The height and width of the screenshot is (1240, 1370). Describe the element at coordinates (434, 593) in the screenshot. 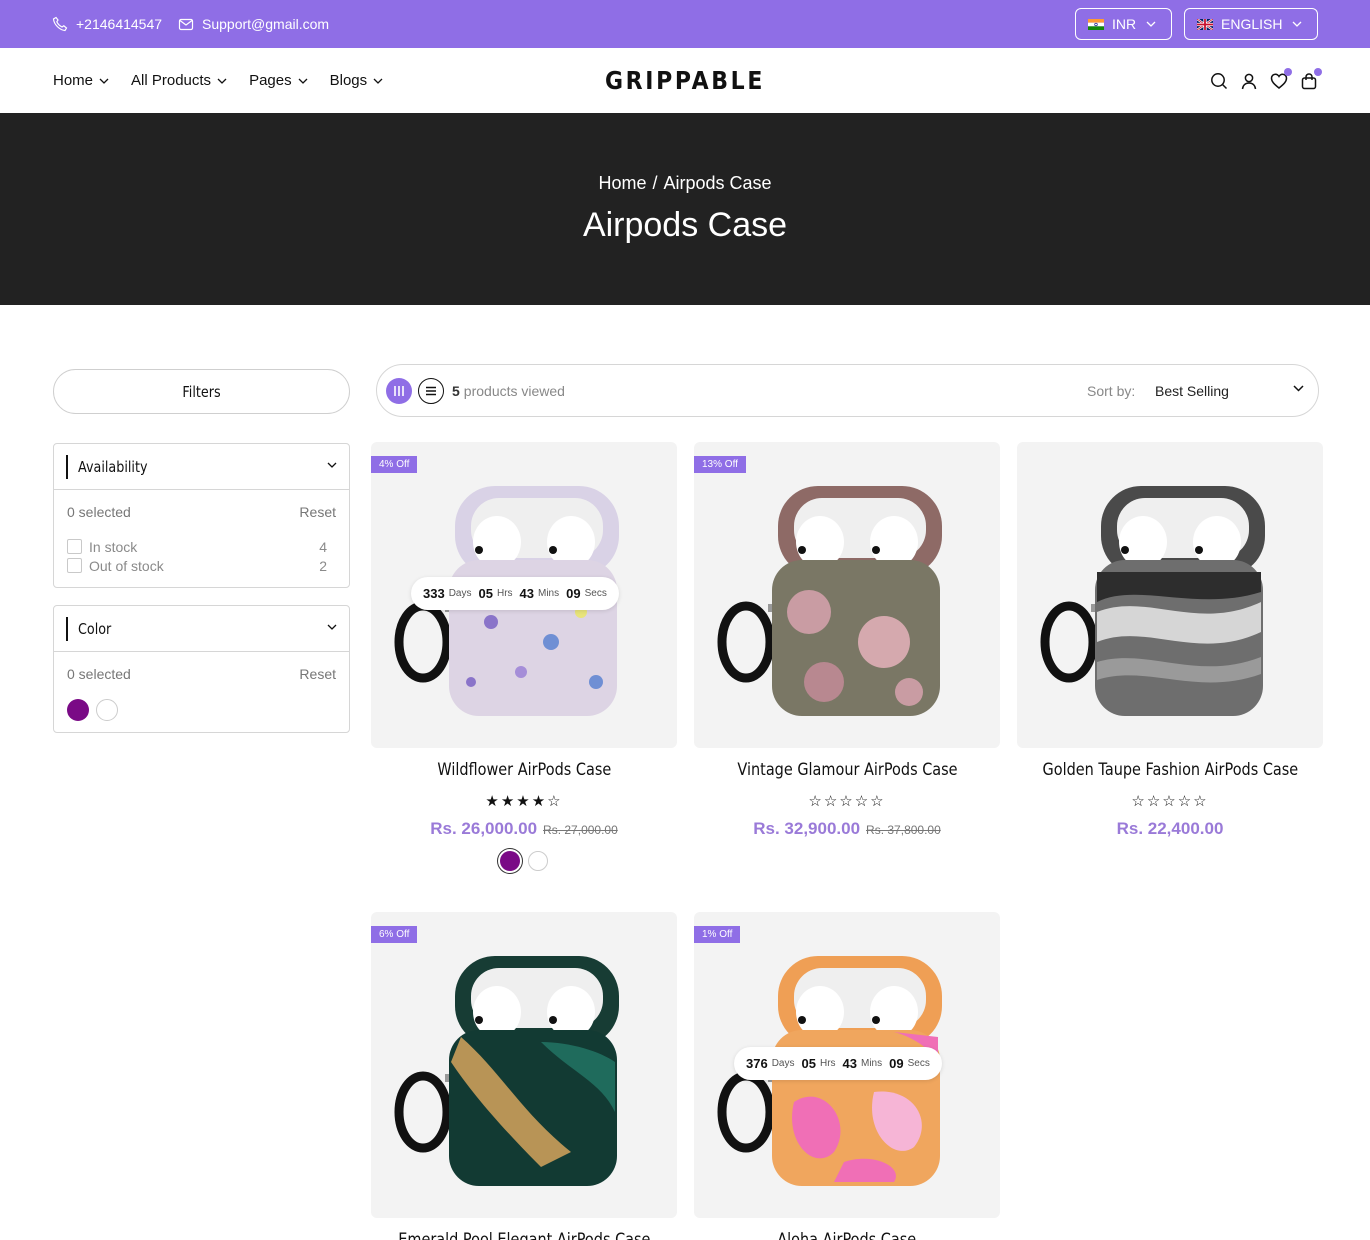

I see `timer-days: 333` at that location.